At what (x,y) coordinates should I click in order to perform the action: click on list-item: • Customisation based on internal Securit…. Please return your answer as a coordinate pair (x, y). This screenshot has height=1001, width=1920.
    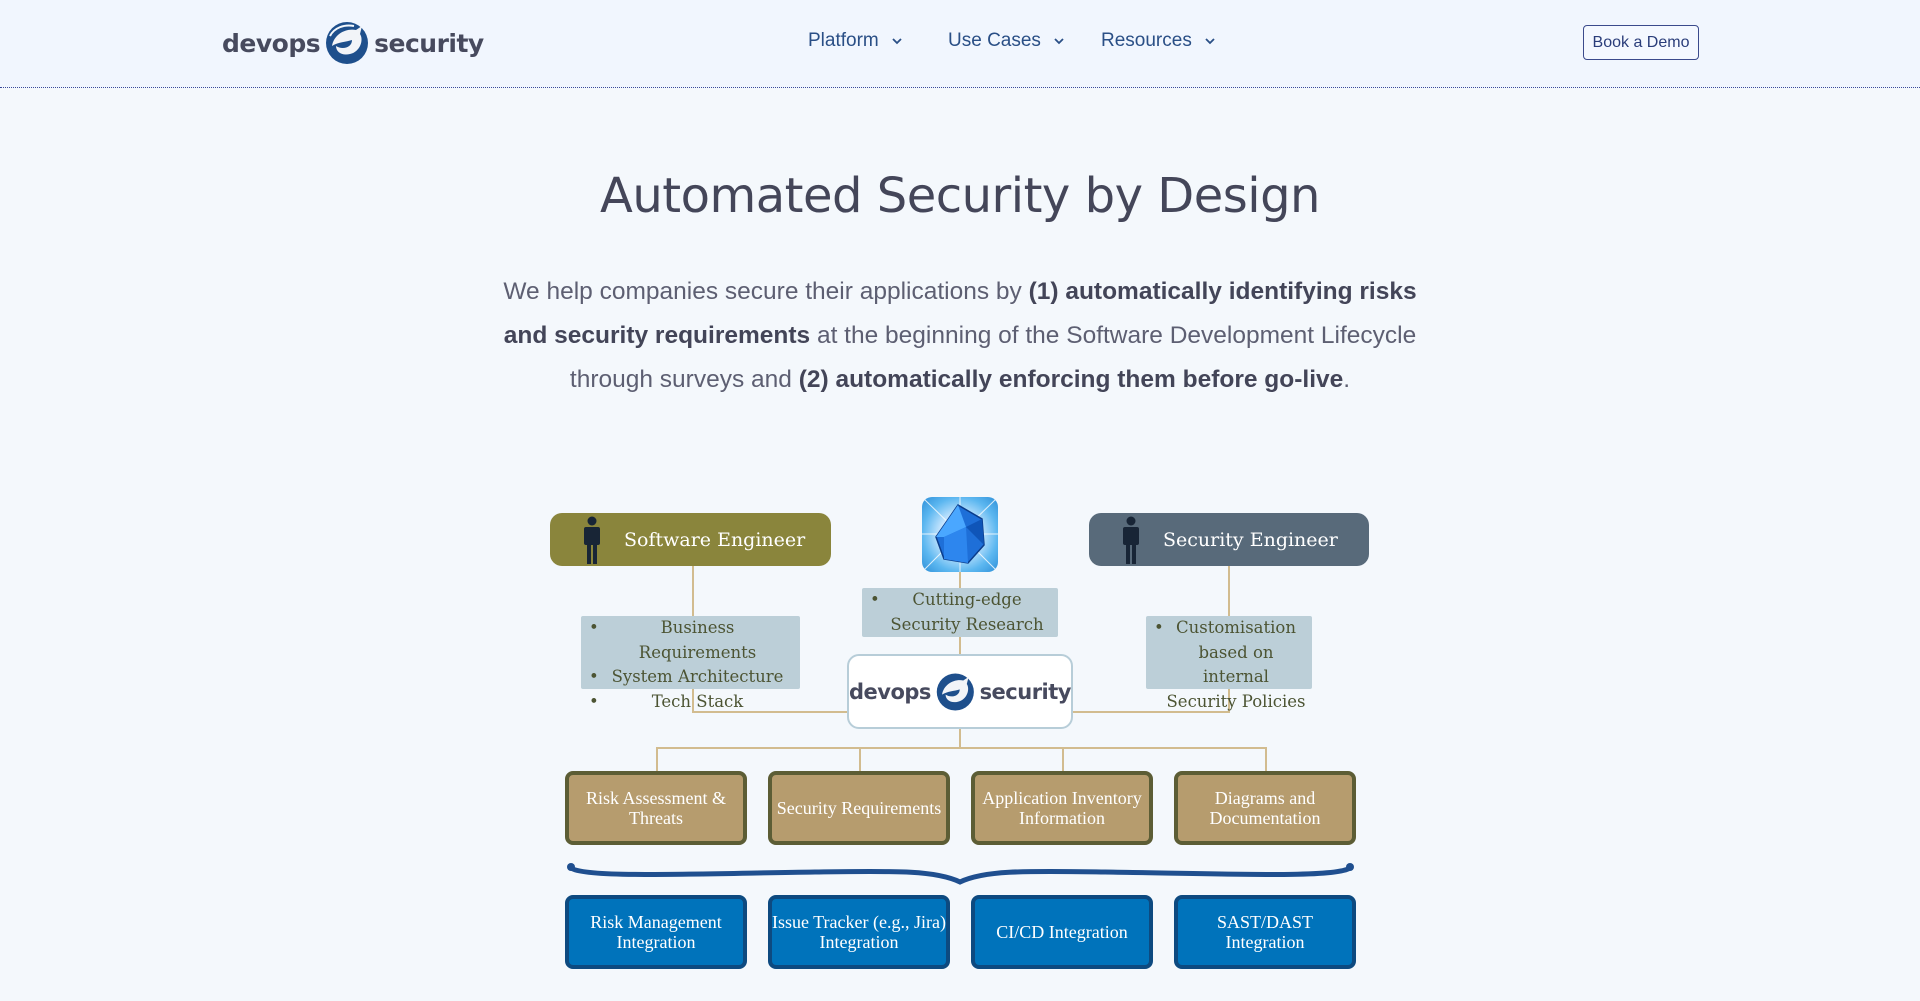
    Looking at the image, I should click on (1230, 664).